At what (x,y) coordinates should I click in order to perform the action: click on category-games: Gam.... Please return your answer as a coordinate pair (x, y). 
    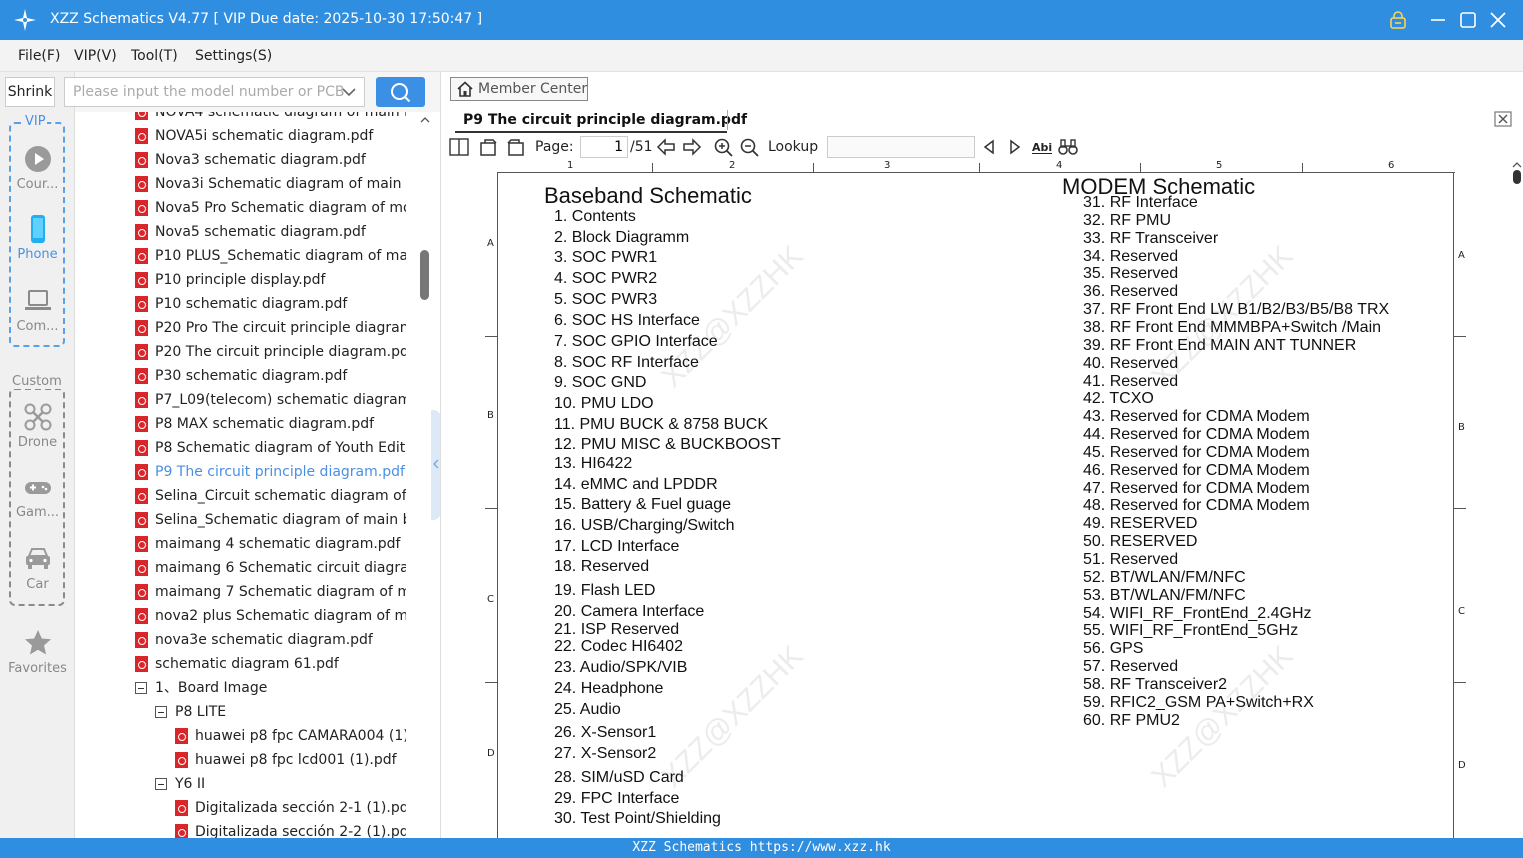
    Looking at the image, I should click on (37, 496).